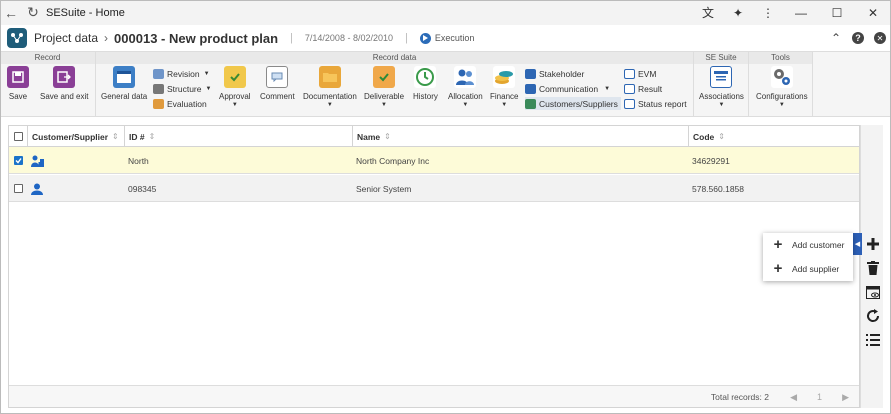 This screenshot has width=891, height=414. What do you see at coordinates (384, 87) in the screenshot?
I see `deliverable-button: Deliverable ▼` at bounding box center [384, 87].